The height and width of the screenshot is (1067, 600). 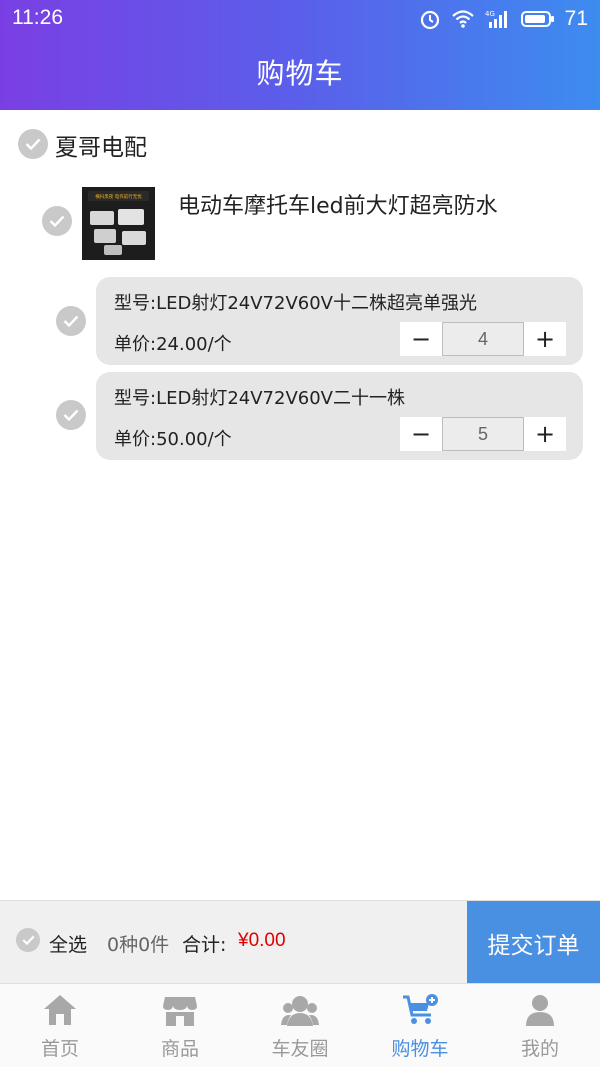 What do you see at coordinates (33, 144) in the screenshot?
I see `shop-check-icon` at bounding box center [33, 144].